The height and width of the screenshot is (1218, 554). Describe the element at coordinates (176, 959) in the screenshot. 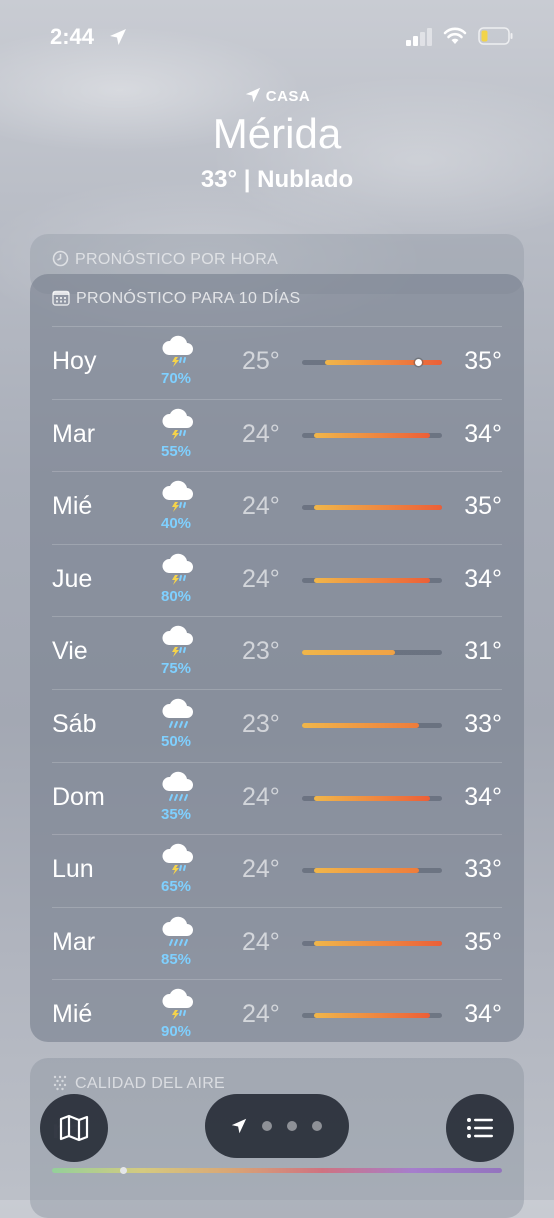

I see `precip-chance: 85%` at that location.